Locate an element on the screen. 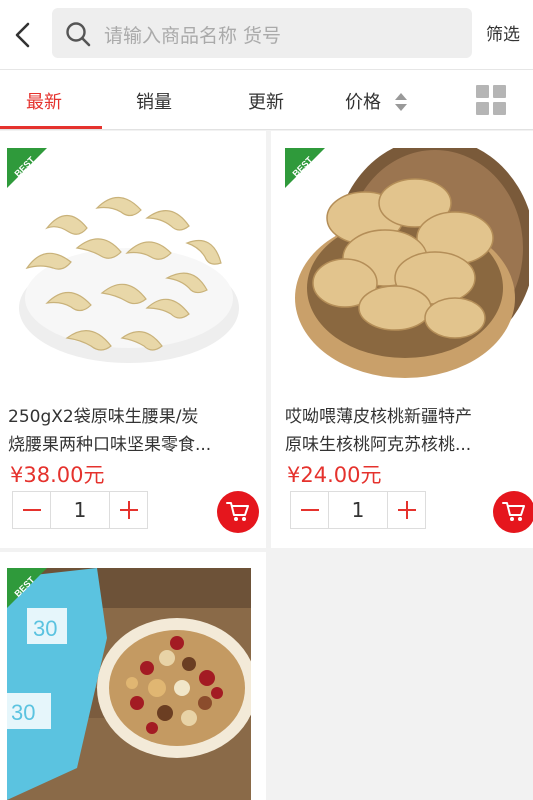 Image resolution: width=533 pixels, height=800 pixels. back-arrow-icon is located at coordinates (23, 35).